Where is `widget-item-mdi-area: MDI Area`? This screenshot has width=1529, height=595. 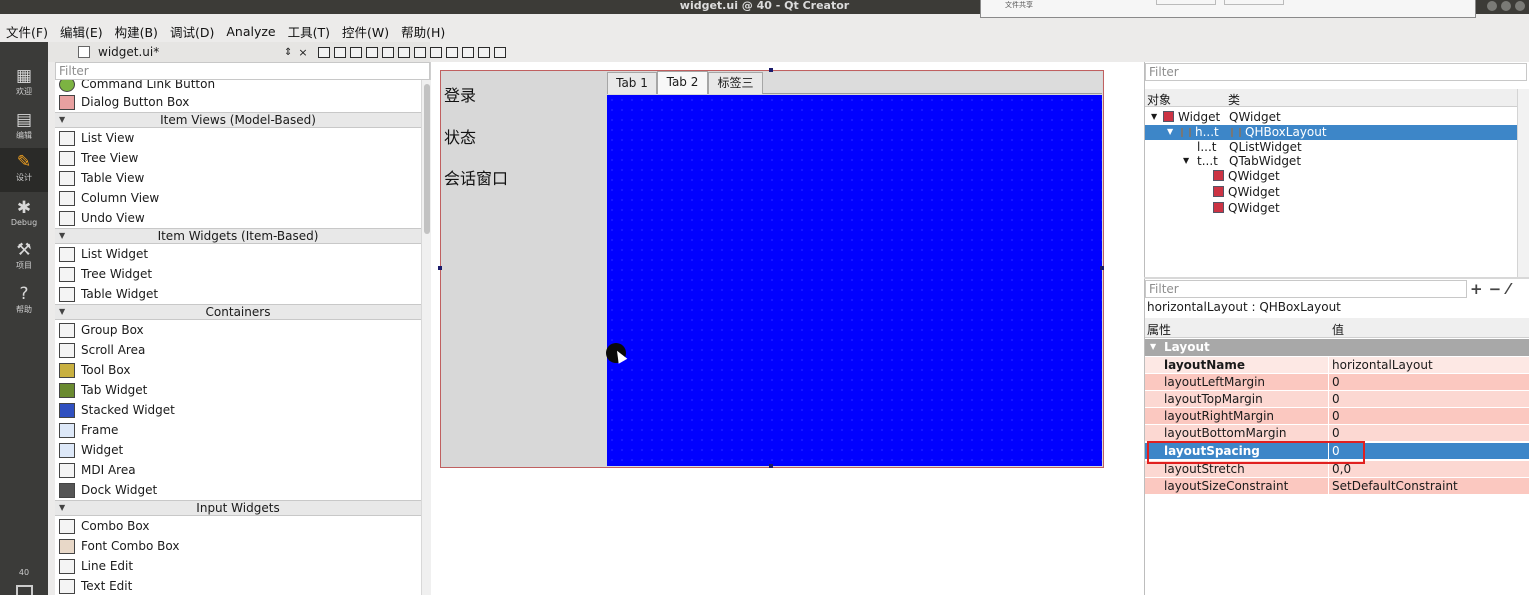 widget-item-mdi-area: MDI Area is located at coordinates (238, 470).